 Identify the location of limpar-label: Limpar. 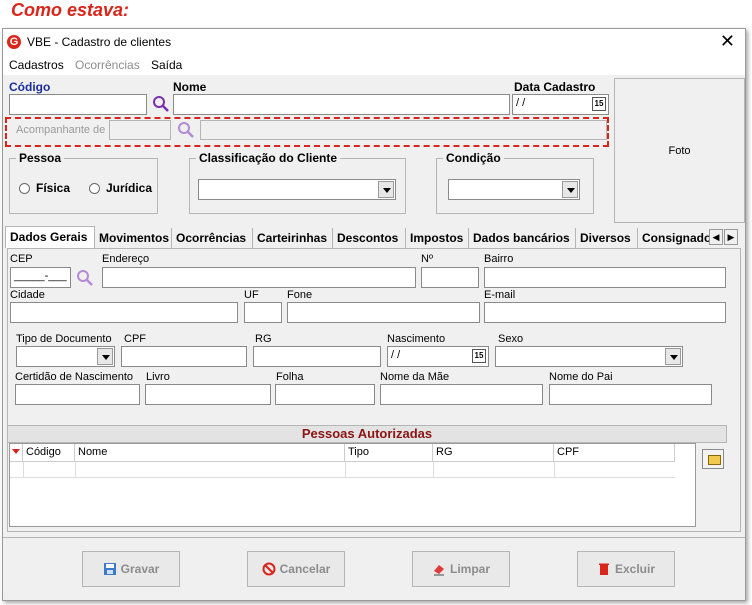
(469, 569).